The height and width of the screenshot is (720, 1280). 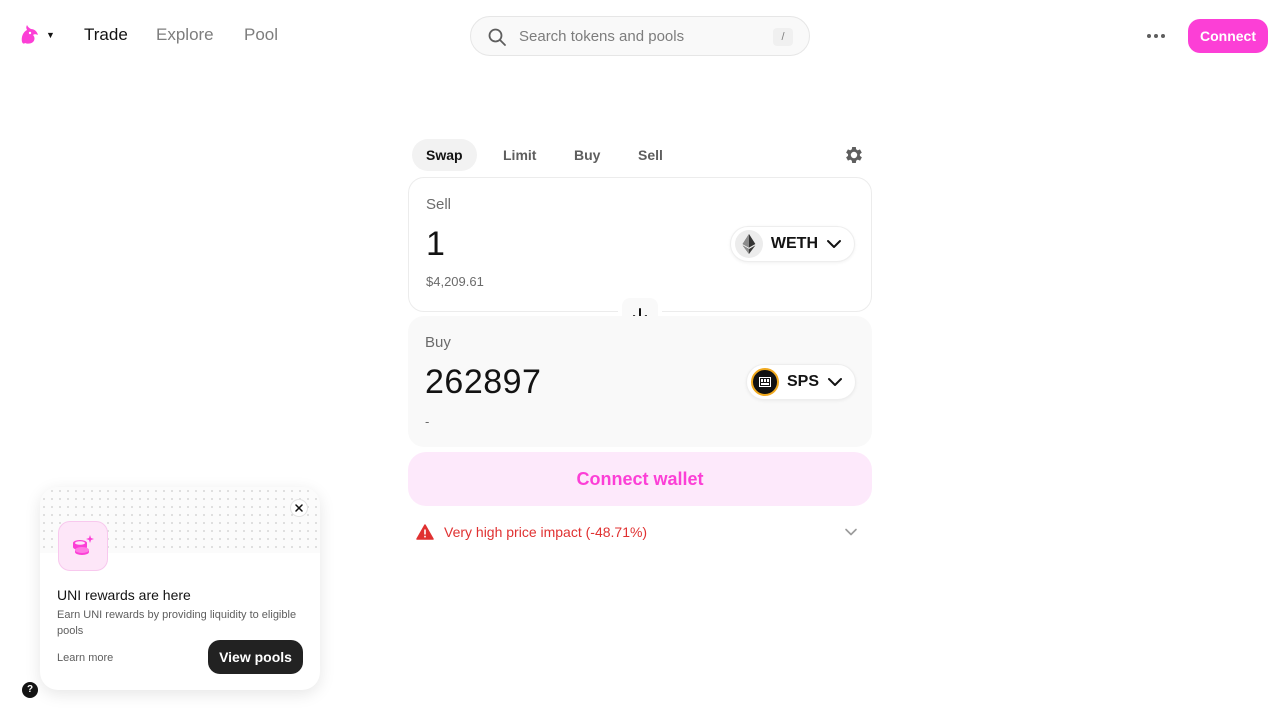 What do you see at coordinates (425, 532) in the screenshot?
I see `warning-triangle-icon` at bounding box center [425, 532].